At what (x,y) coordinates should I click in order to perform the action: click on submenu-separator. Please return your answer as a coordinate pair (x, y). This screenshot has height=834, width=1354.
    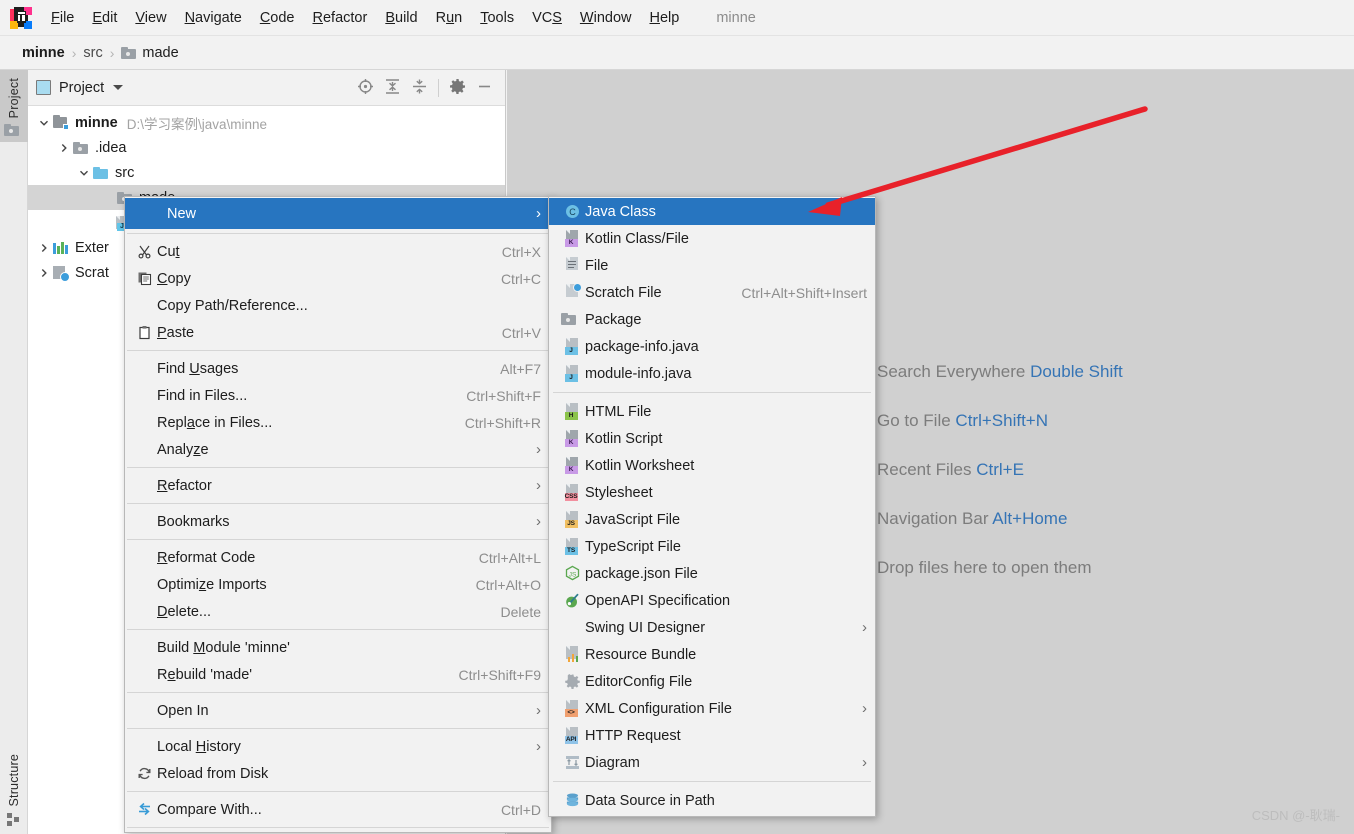
    Looking at the image, I should click on (712, 781).